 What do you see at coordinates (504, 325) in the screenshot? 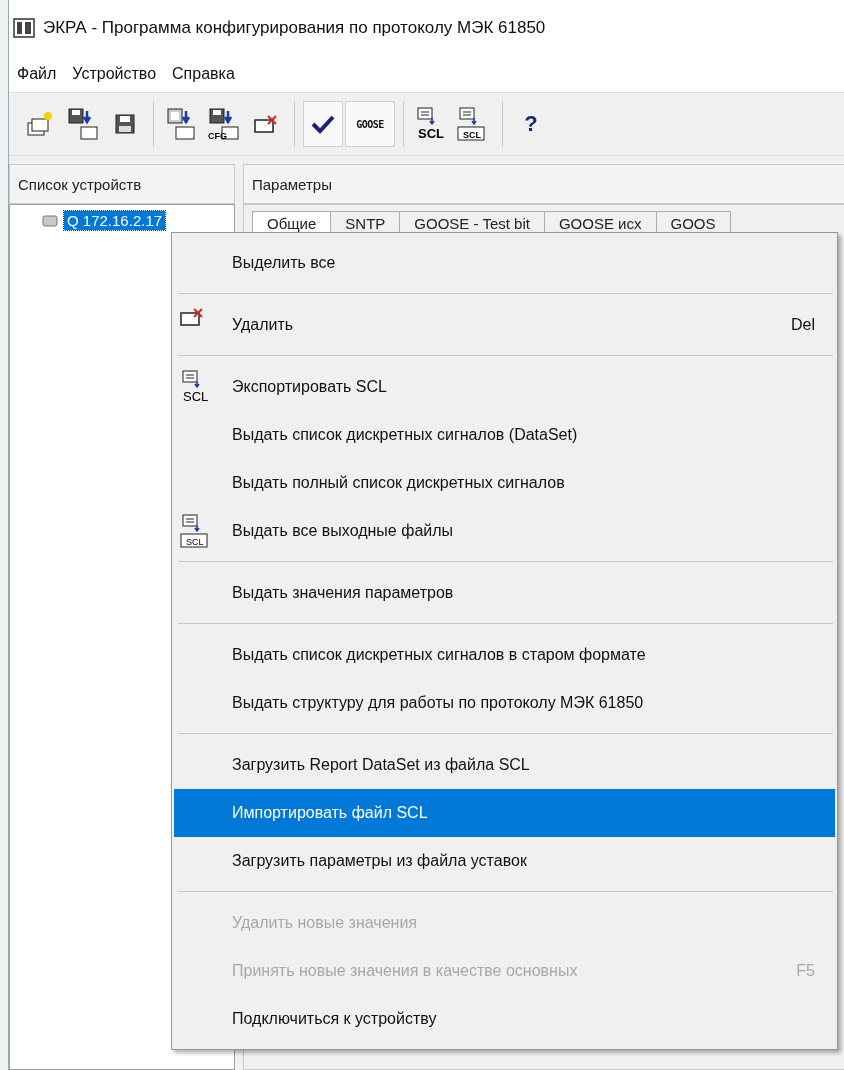
I see `menu-item: Удалить Del` at bounding box center [504, 325].